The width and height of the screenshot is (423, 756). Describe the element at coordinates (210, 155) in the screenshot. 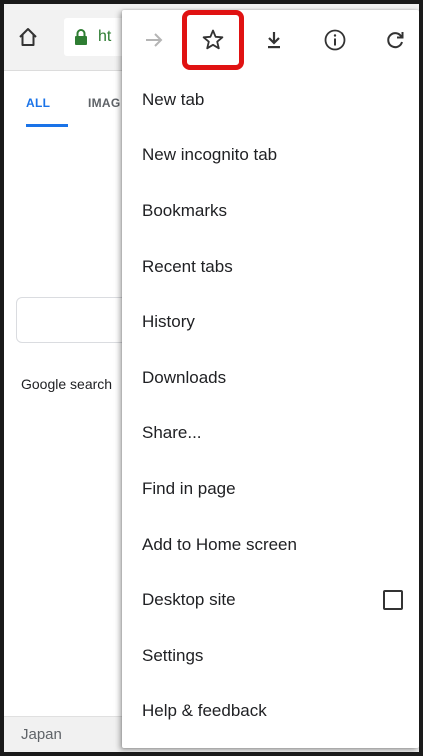

I see `menu-item-label: New incognito tab` at that location.